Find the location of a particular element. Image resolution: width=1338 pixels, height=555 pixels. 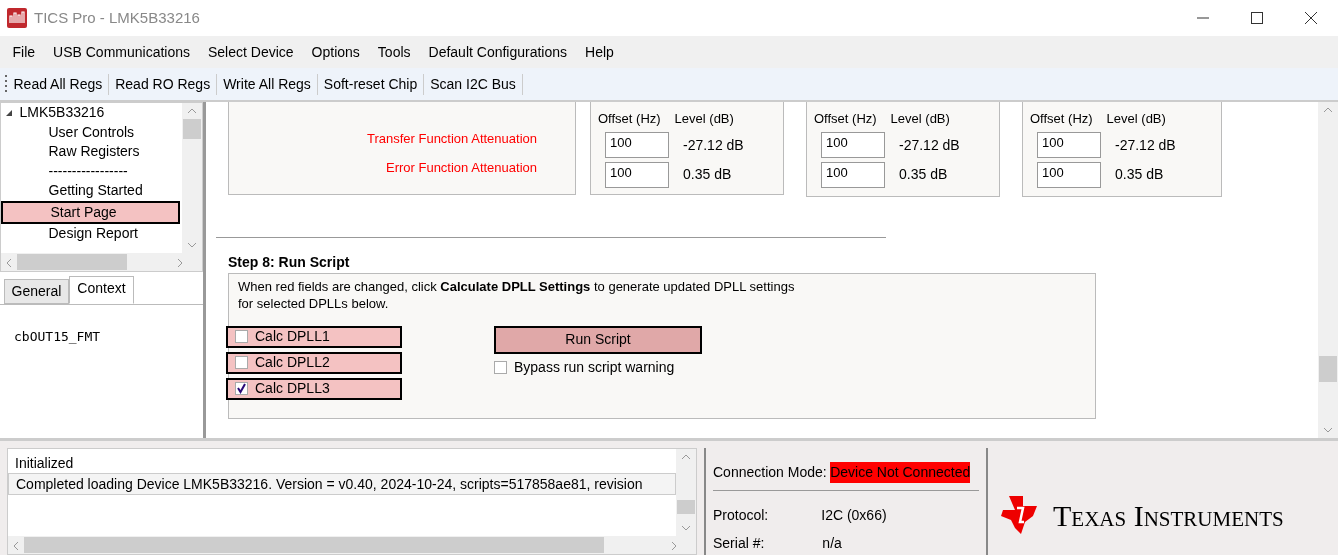

checkbox-row: Calc DPLL1 is located at coordinates (314, 336).